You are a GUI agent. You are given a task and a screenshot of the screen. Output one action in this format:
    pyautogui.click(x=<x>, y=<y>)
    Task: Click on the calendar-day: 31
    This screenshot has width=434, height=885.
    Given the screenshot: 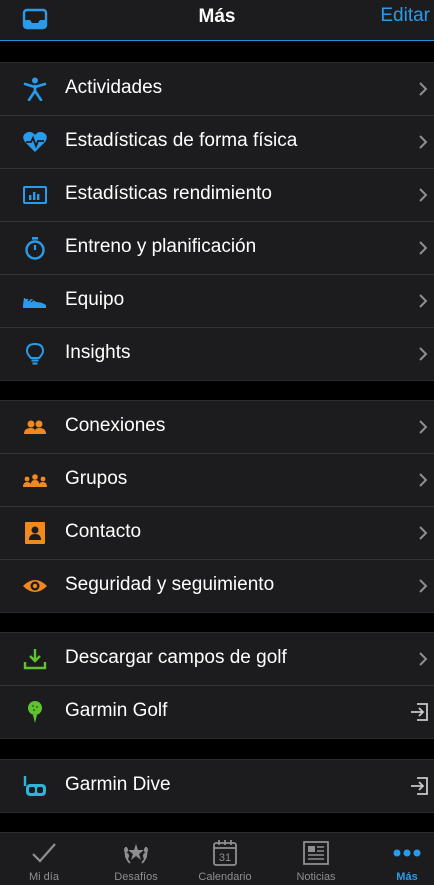 What is the action you would take?
    pyautogui.click(x=225, y=858)
    